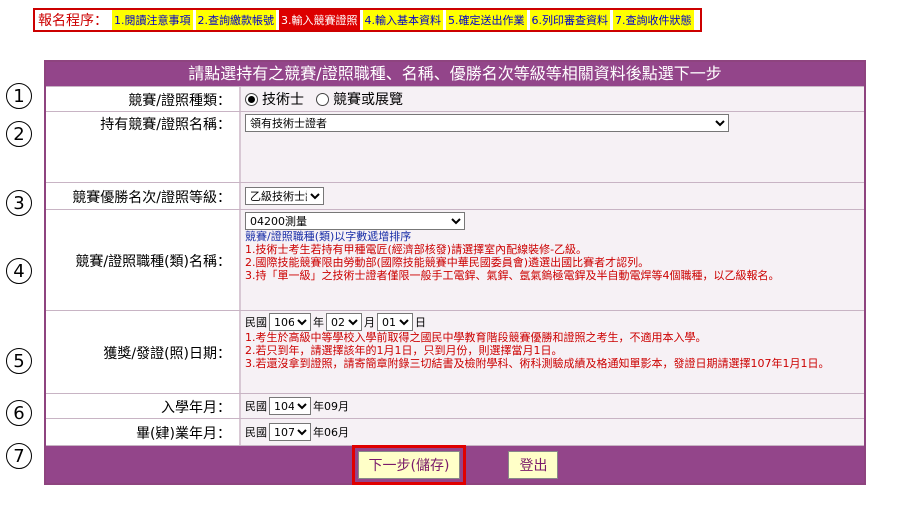  Describe the element at coordinates (290, 406) in the screenshot. I see `enroll-year-select: 104` at that location.